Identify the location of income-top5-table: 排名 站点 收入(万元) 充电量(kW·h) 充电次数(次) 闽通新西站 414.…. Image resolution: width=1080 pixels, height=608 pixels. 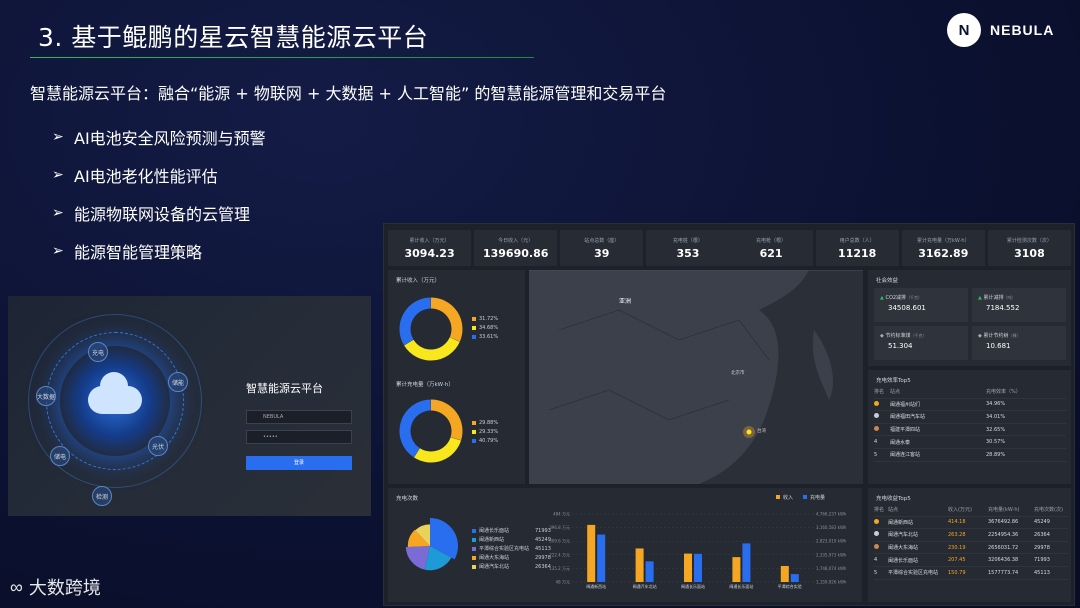
(971, 542).